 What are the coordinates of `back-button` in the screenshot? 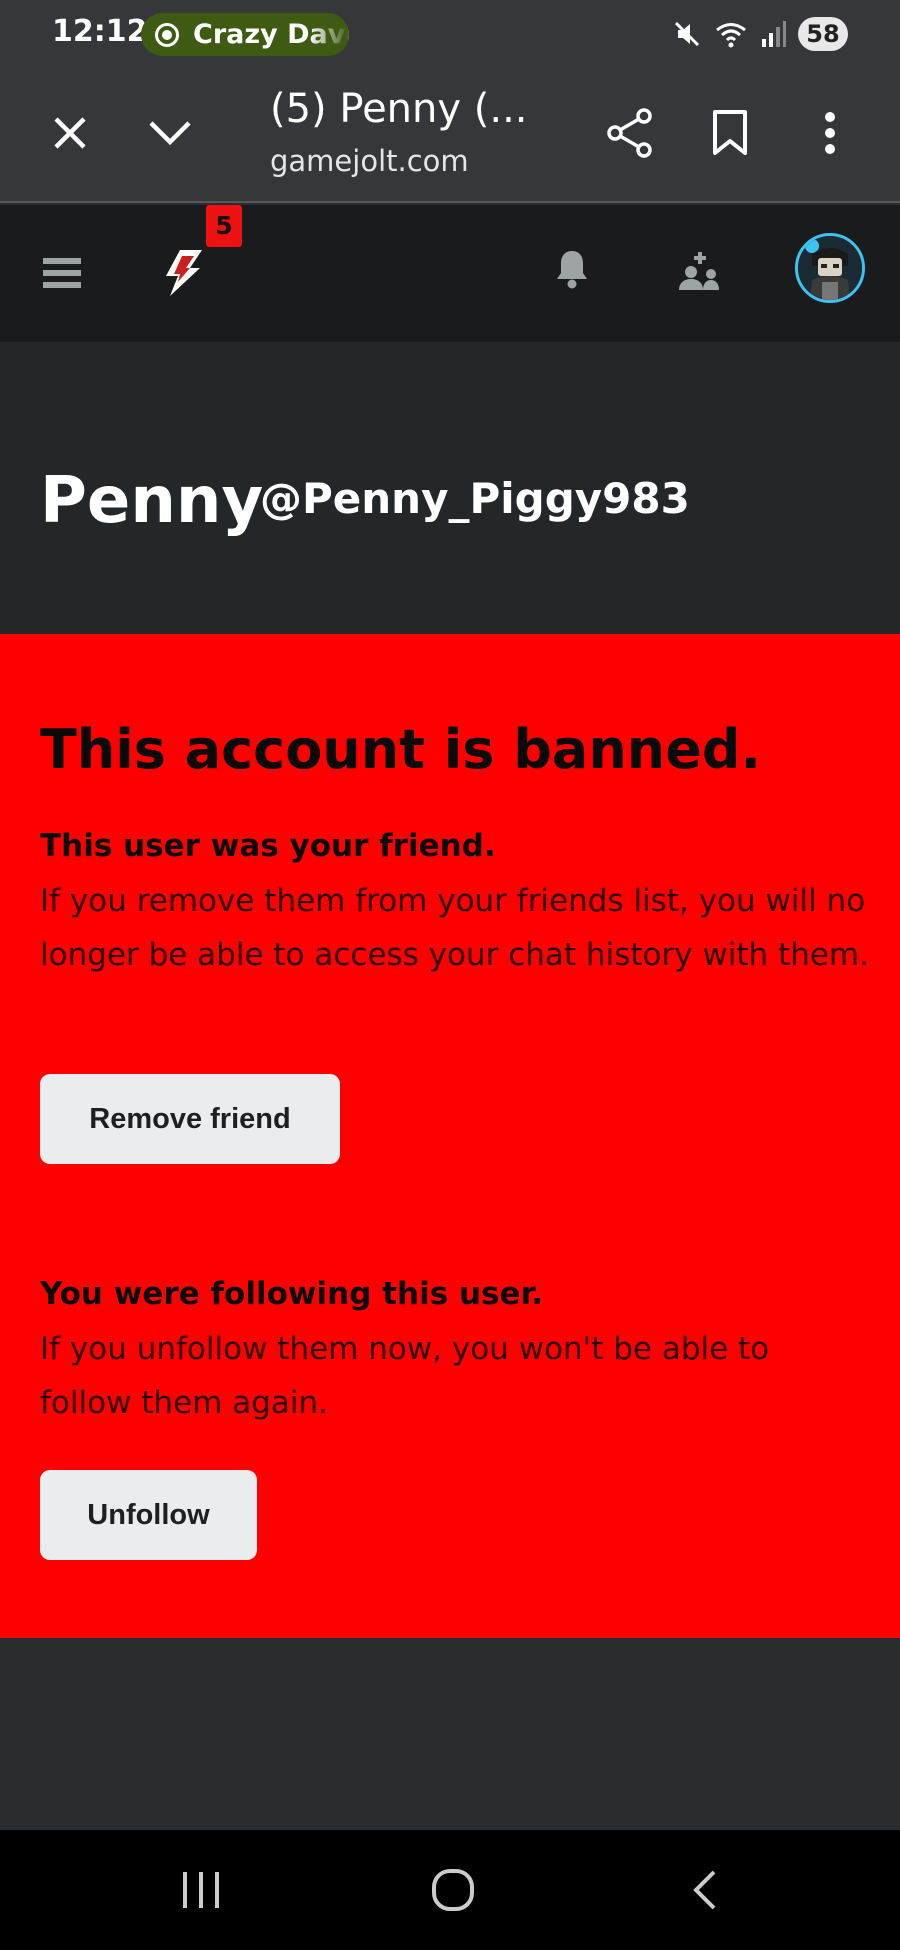 It's located at (705, 1890).